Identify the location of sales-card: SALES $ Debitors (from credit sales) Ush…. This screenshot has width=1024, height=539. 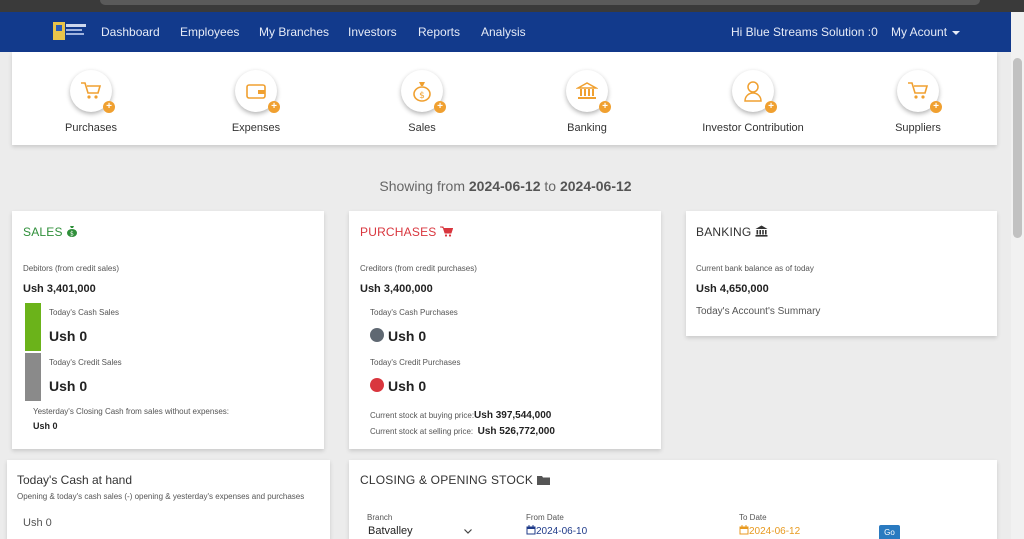
(168, 330).